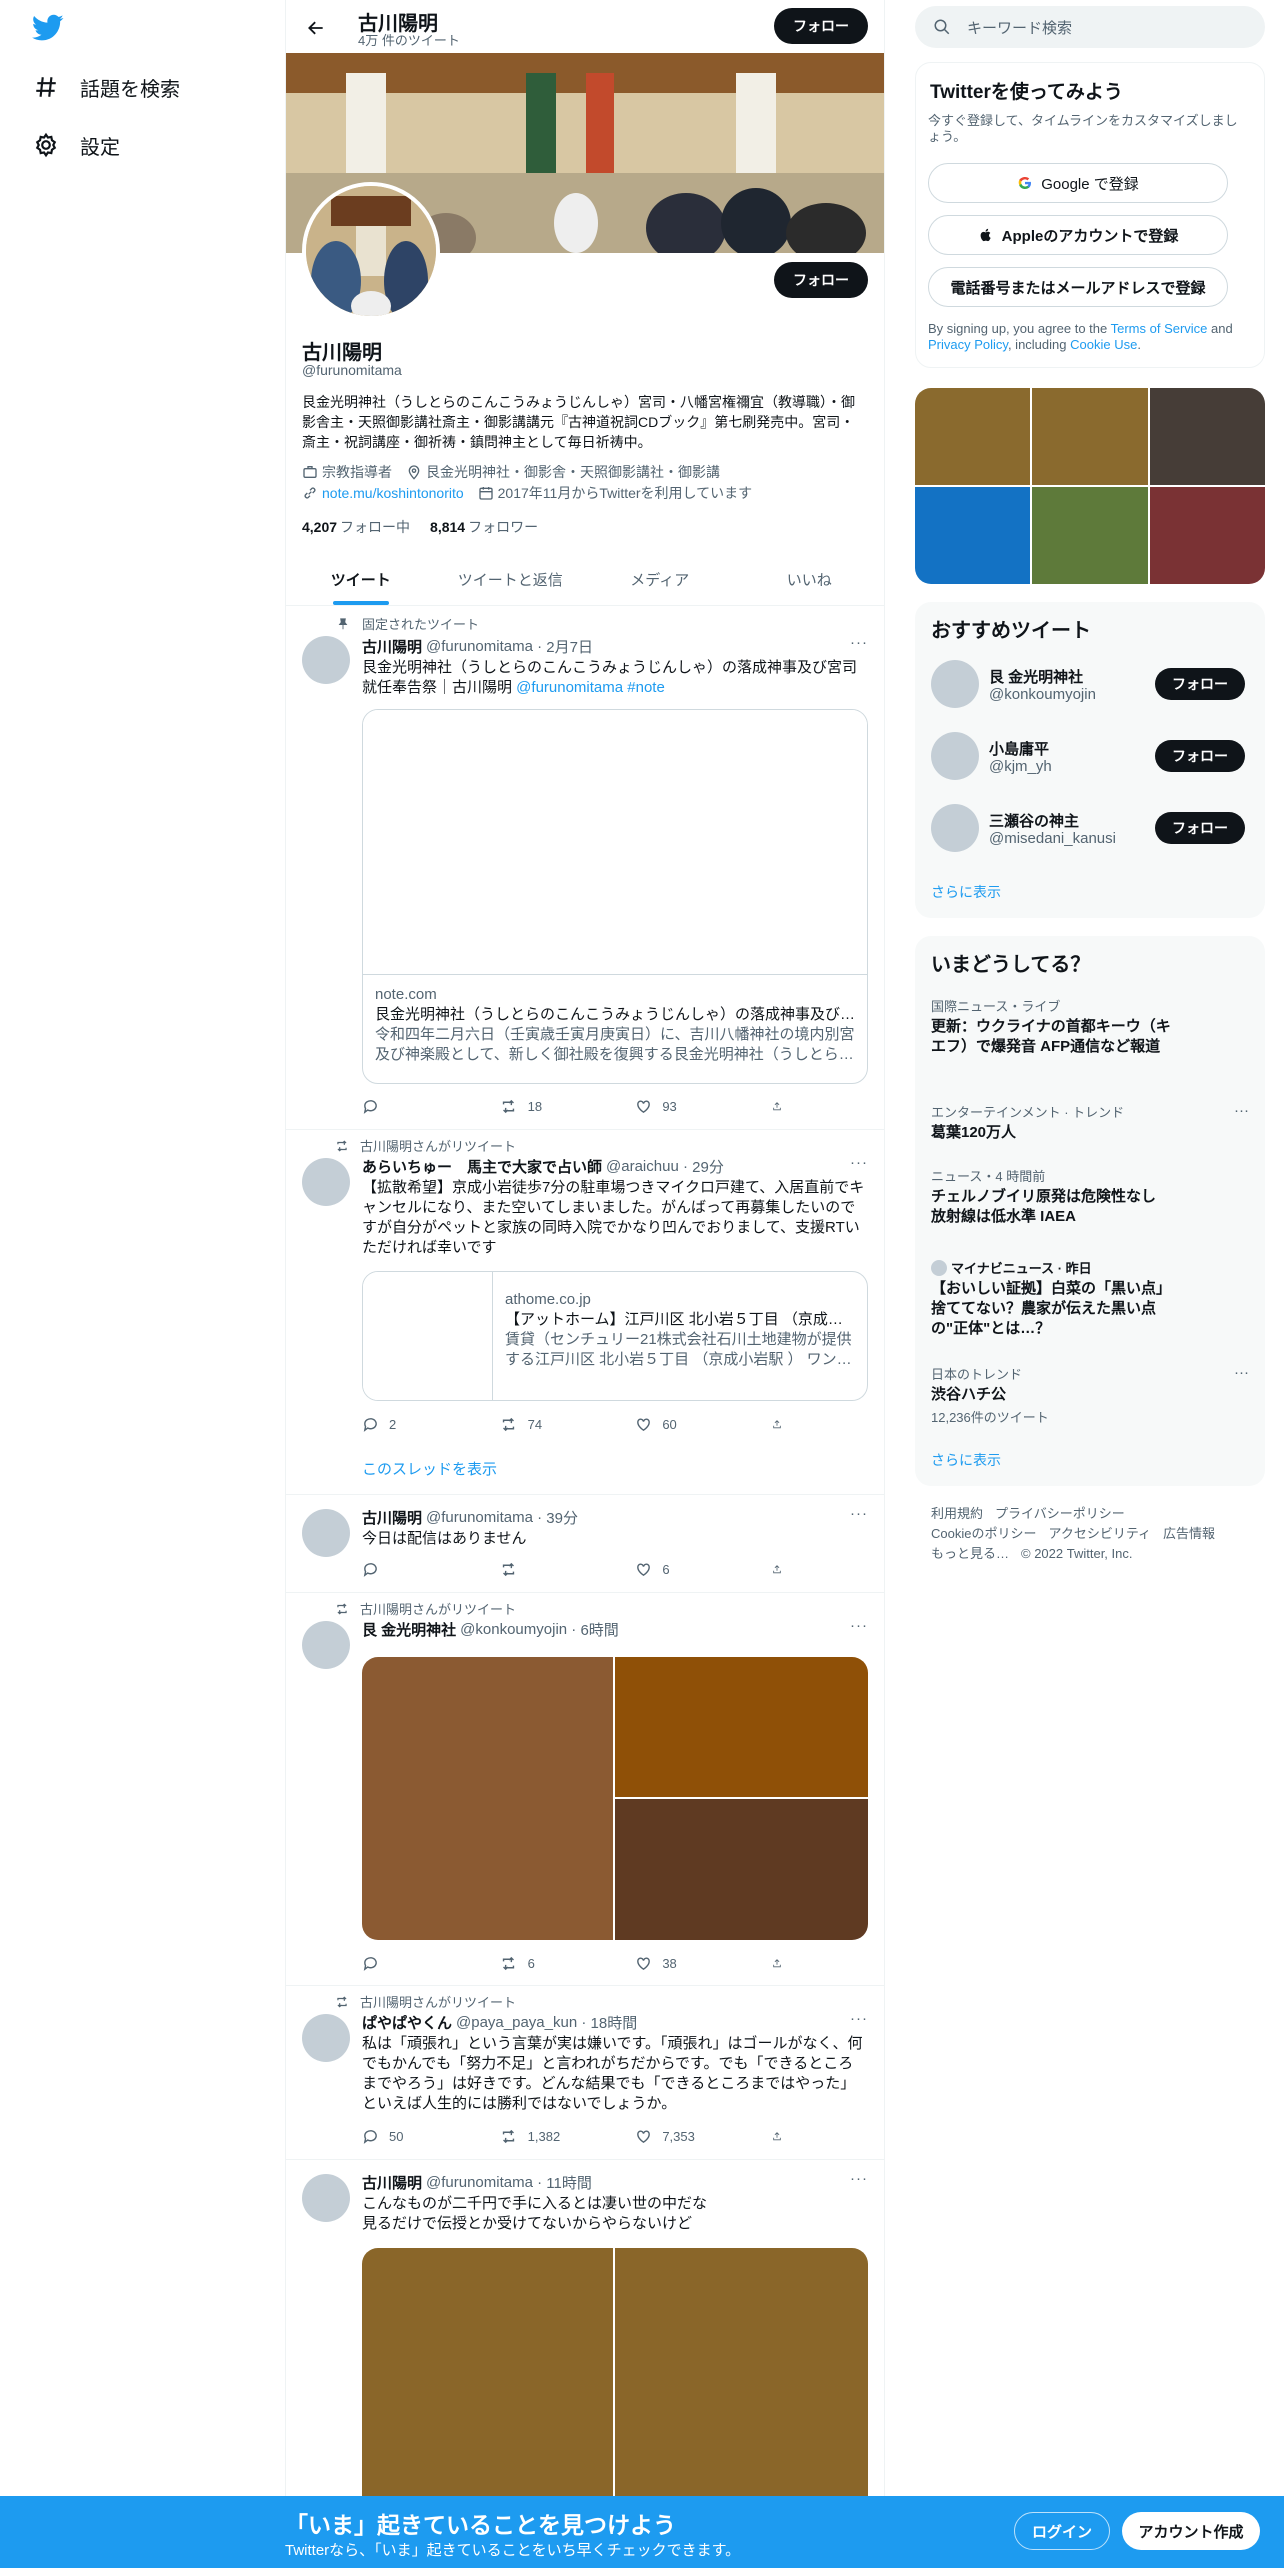  Describe the element at coordinates (1090, 684) in the screenshot. I see `suggested-account: 艮 金光明神社 @konkoumyojin フォロー` at that location.